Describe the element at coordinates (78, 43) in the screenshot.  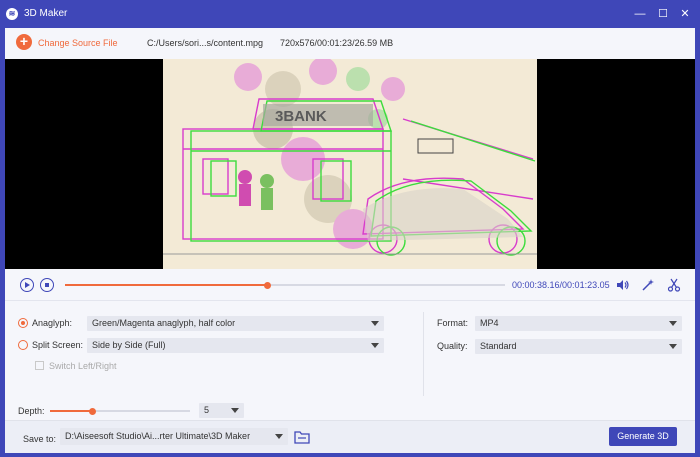
I see `change-source-button: Change Source File` at that location.